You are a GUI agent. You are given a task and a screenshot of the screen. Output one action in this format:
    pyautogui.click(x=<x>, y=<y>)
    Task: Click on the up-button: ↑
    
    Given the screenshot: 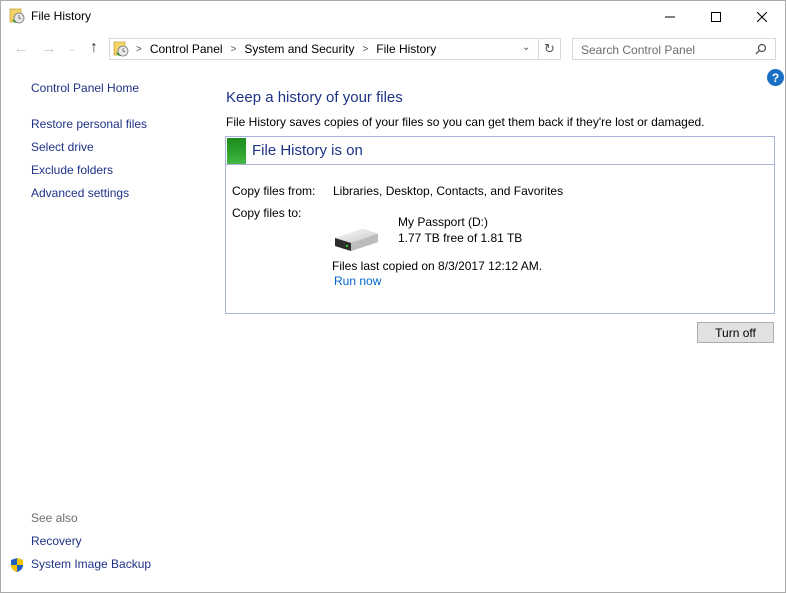 What is the action you would take?
    pyautogui.click(x=94, y=48)
    